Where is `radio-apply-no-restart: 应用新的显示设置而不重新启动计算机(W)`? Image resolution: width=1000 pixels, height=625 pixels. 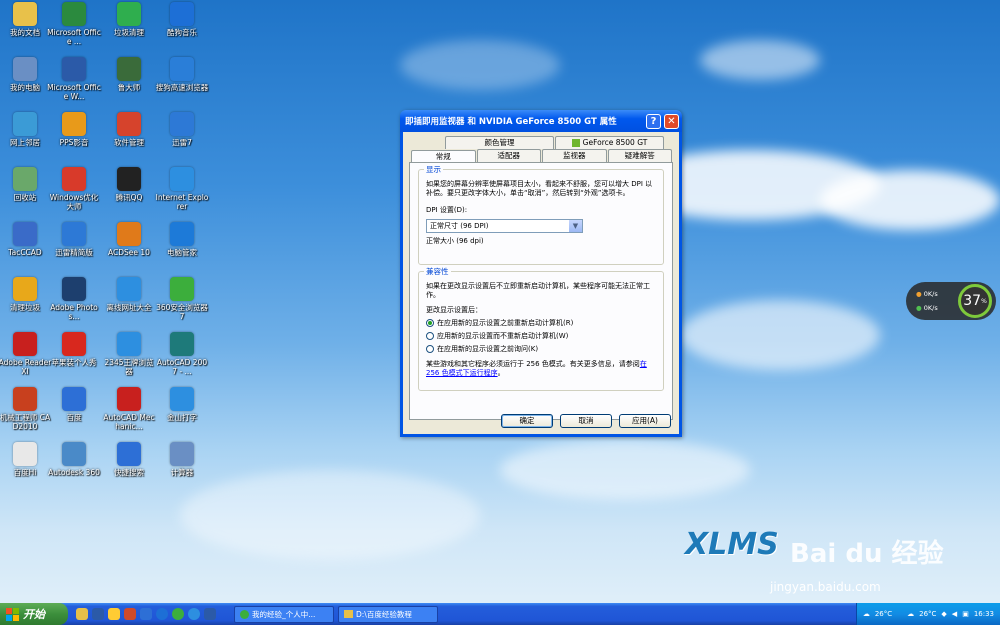 radio-apply-no-restart: 应用新的显示设置而不重新启动计算机(W) is located at coordinates (541, 336).